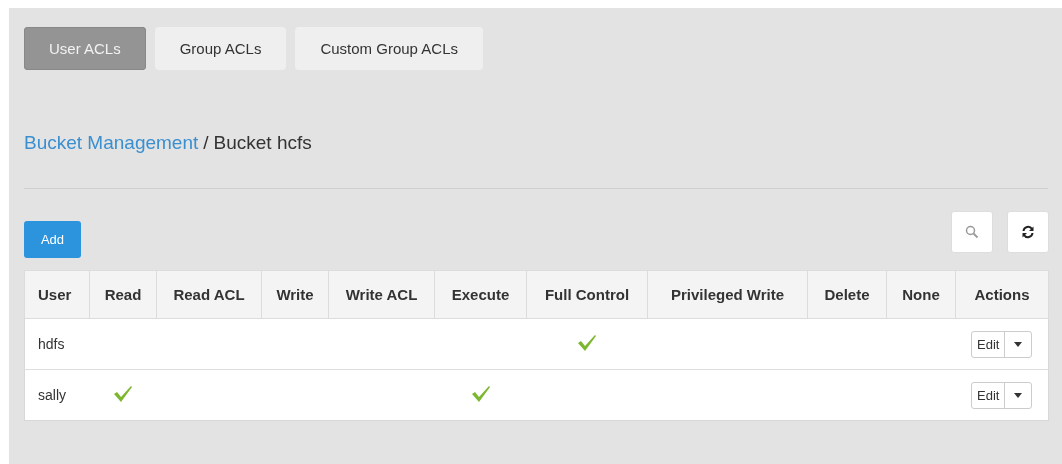  What do you see at coordinates (480, 294) in the screenshot?
I see `column-header: Execute` at bounding box center [480, 294].